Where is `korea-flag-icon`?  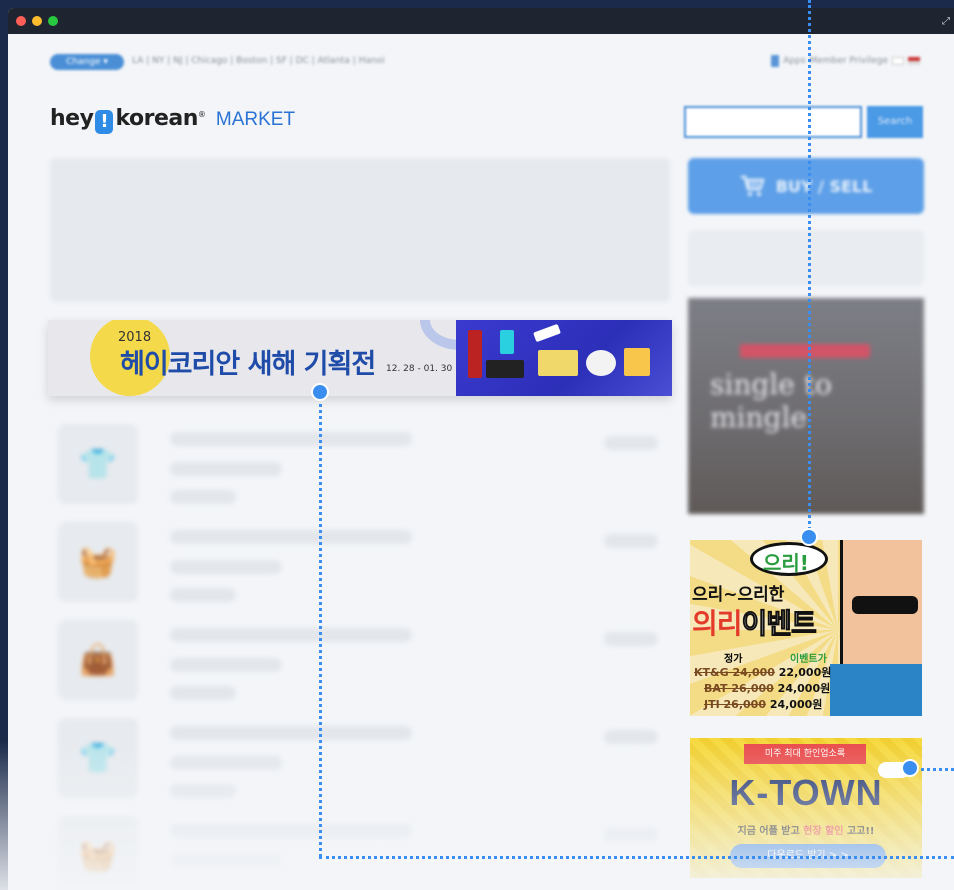
korea-flag-icon is located at coordinates (898, 61).